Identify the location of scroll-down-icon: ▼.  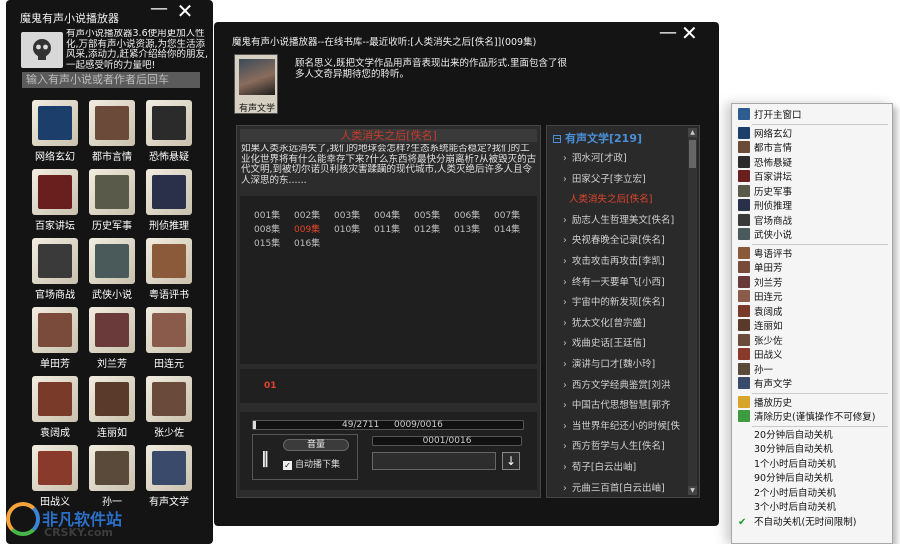
(692, 490).